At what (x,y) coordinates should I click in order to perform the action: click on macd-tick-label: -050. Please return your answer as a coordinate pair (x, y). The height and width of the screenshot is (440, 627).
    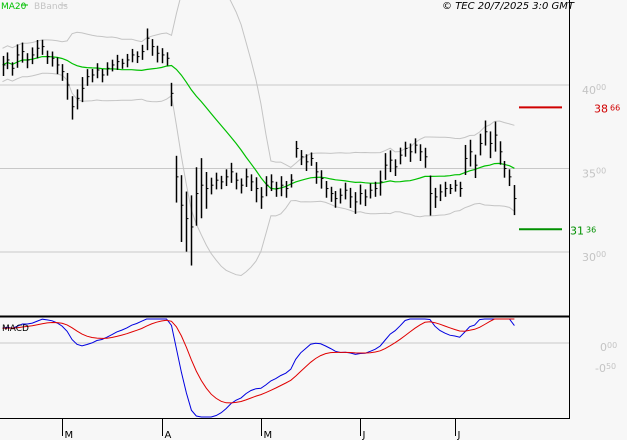
    Looking at the image, I should click on (605, 368).